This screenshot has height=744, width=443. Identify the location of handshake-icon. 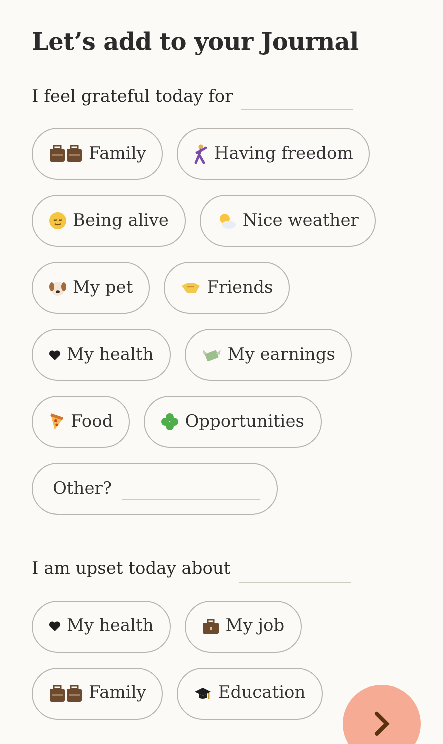
(191, 288).